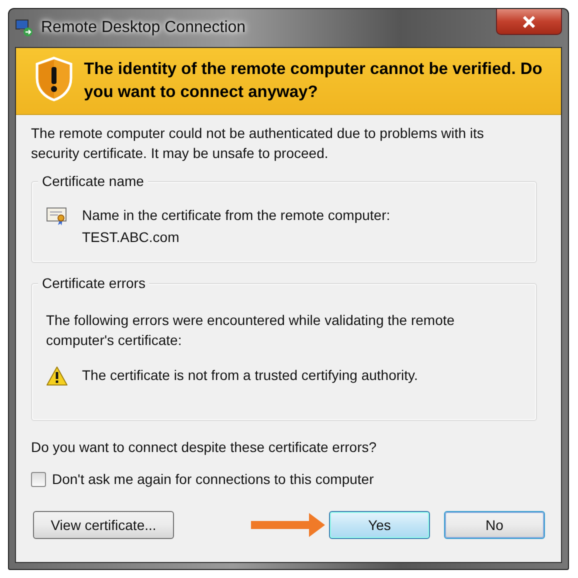 This screenshot has width=578, height=578. I want to click on error-text: The certificate is not from a trusted certifying authority., so click(250, 375).